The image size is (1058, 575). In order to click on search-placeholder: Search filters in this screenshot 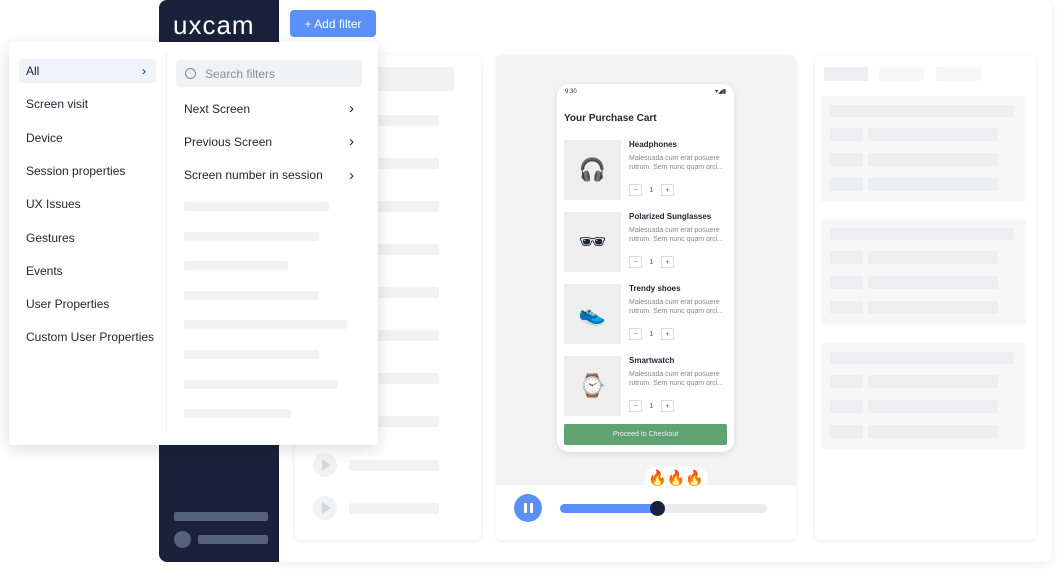, I will do `click(240, 73)`.